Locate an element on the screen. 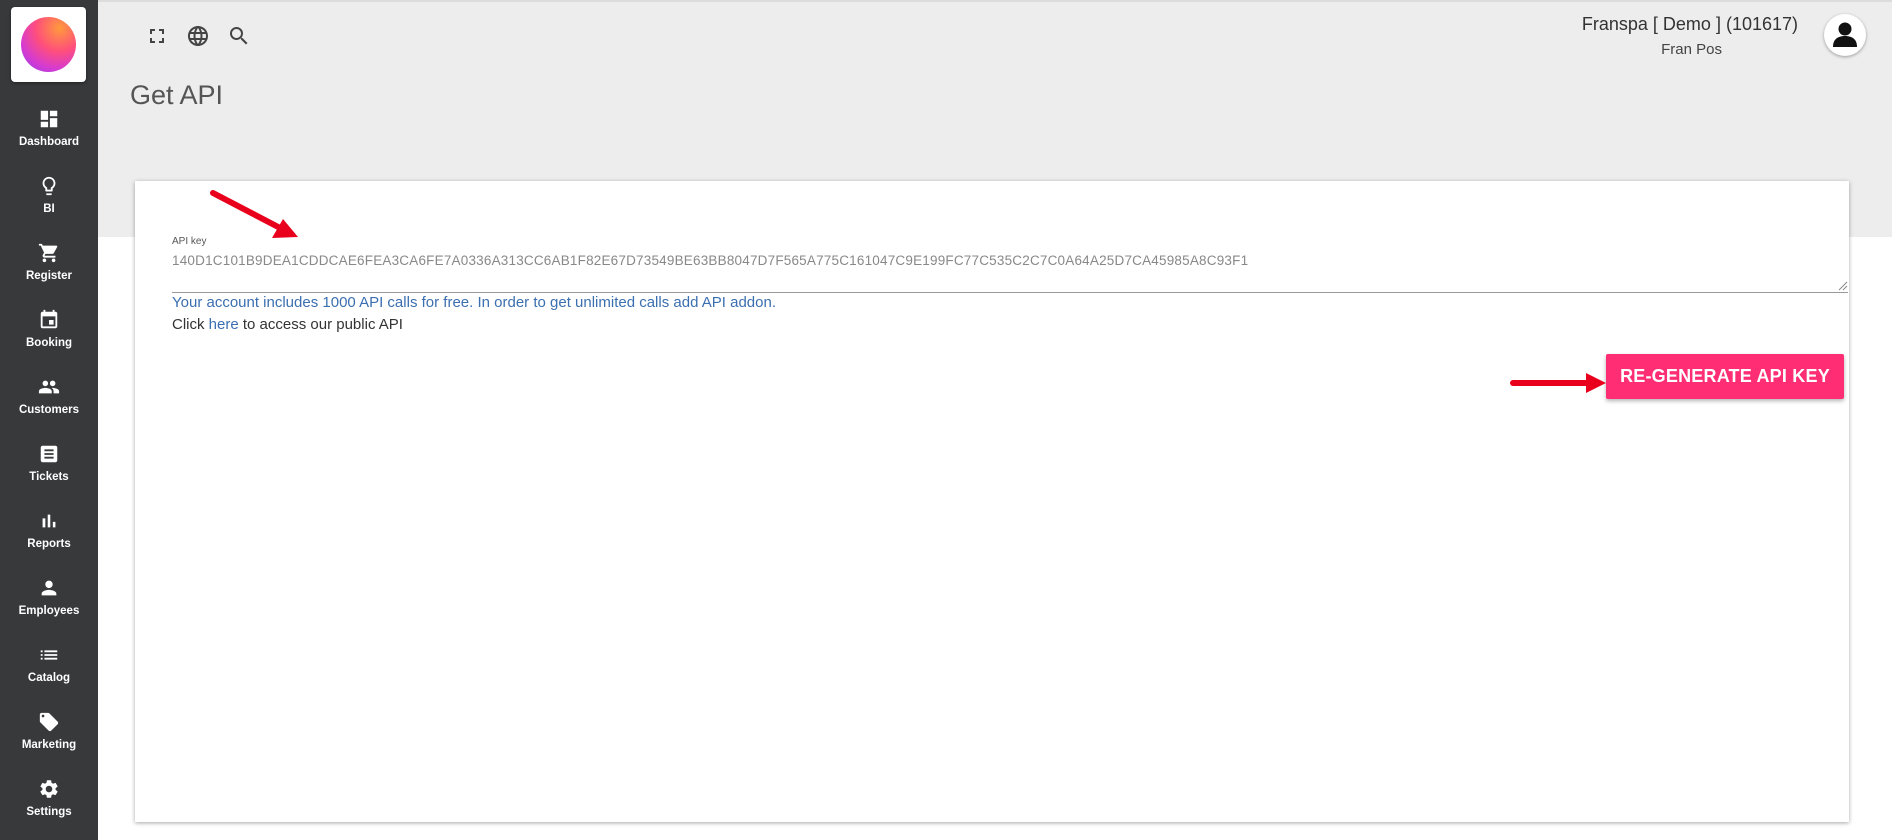 The height and width of the screenshot is (840, 1892). api-key-label: API key is located at coordinates (189, 241).